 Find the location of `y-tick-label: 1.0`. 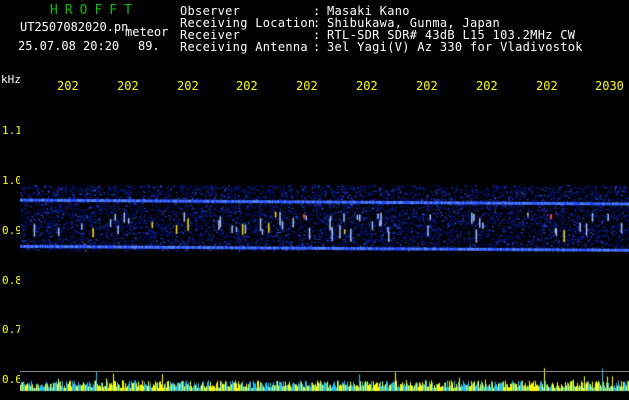

y-tick-label: 1.0 is located at coordinates (12, 180).